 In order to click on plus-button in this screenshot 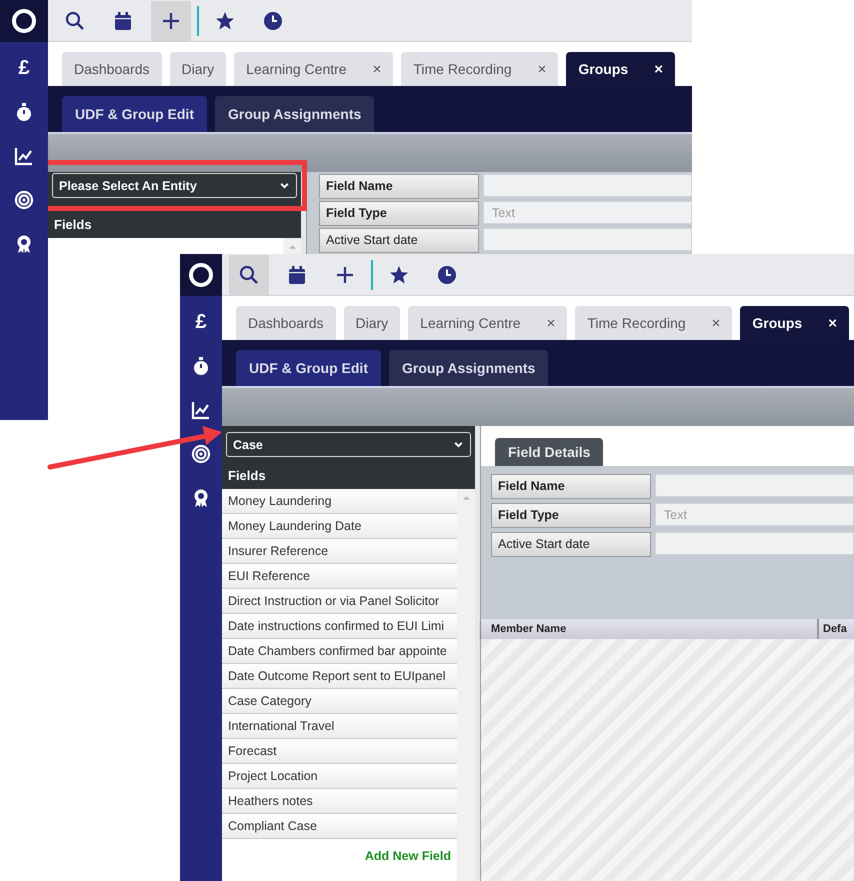, I will do `click(171, 20)`.